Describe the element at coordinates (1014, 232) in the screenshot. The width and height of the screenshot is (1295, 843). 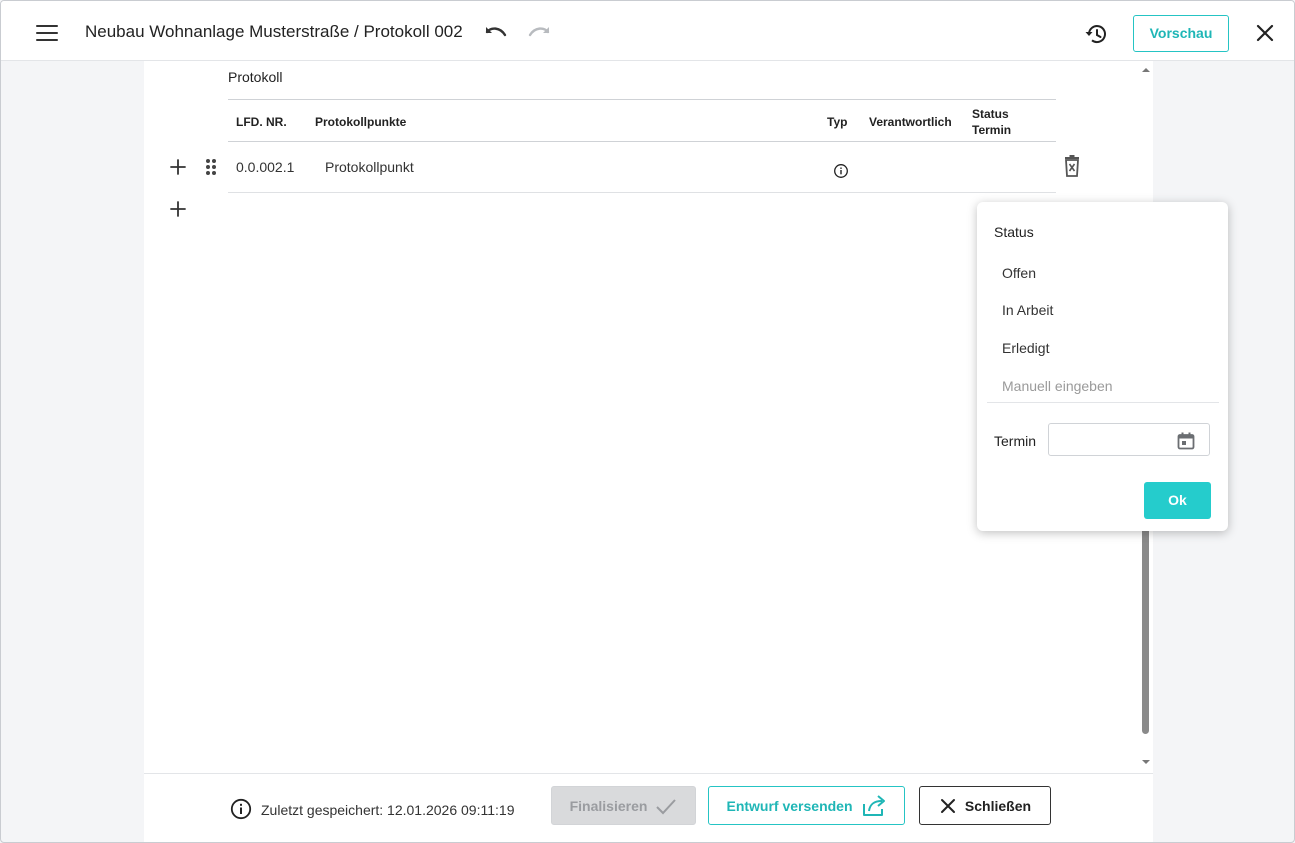
I see `popup-title: Status` at that location.